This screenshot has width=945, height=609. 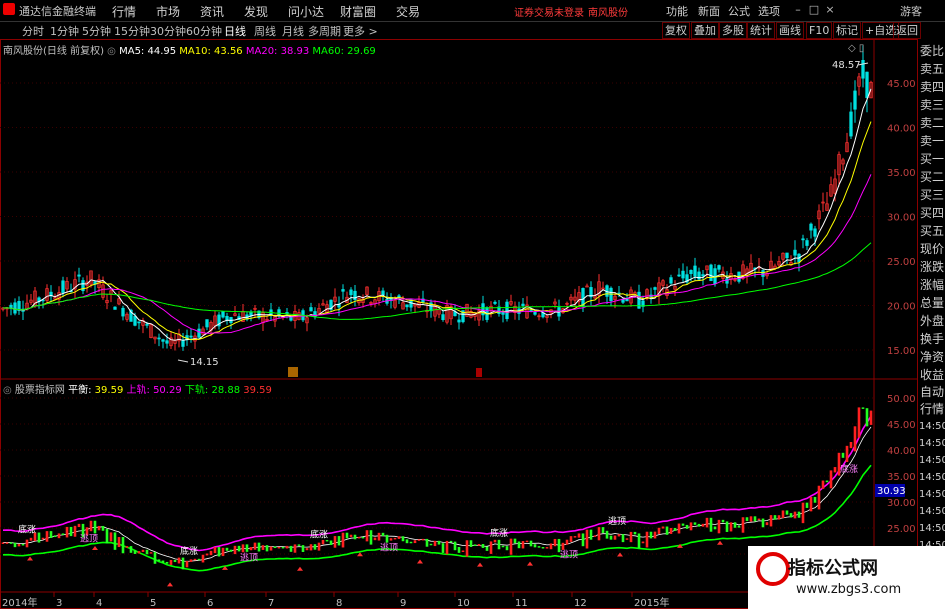 What do you see at coordinates (814, 10) in the screenshot?
I see `restore-icon: □` at bounding box center [814, 10].